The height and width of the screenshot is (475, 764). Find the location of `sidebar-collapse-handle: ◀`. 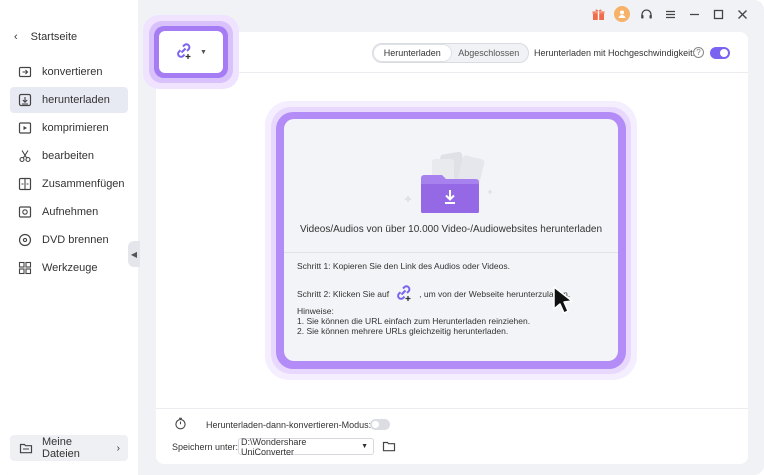

sidebar-collapse-handle: ◀ is located at coordinates (134, 254).